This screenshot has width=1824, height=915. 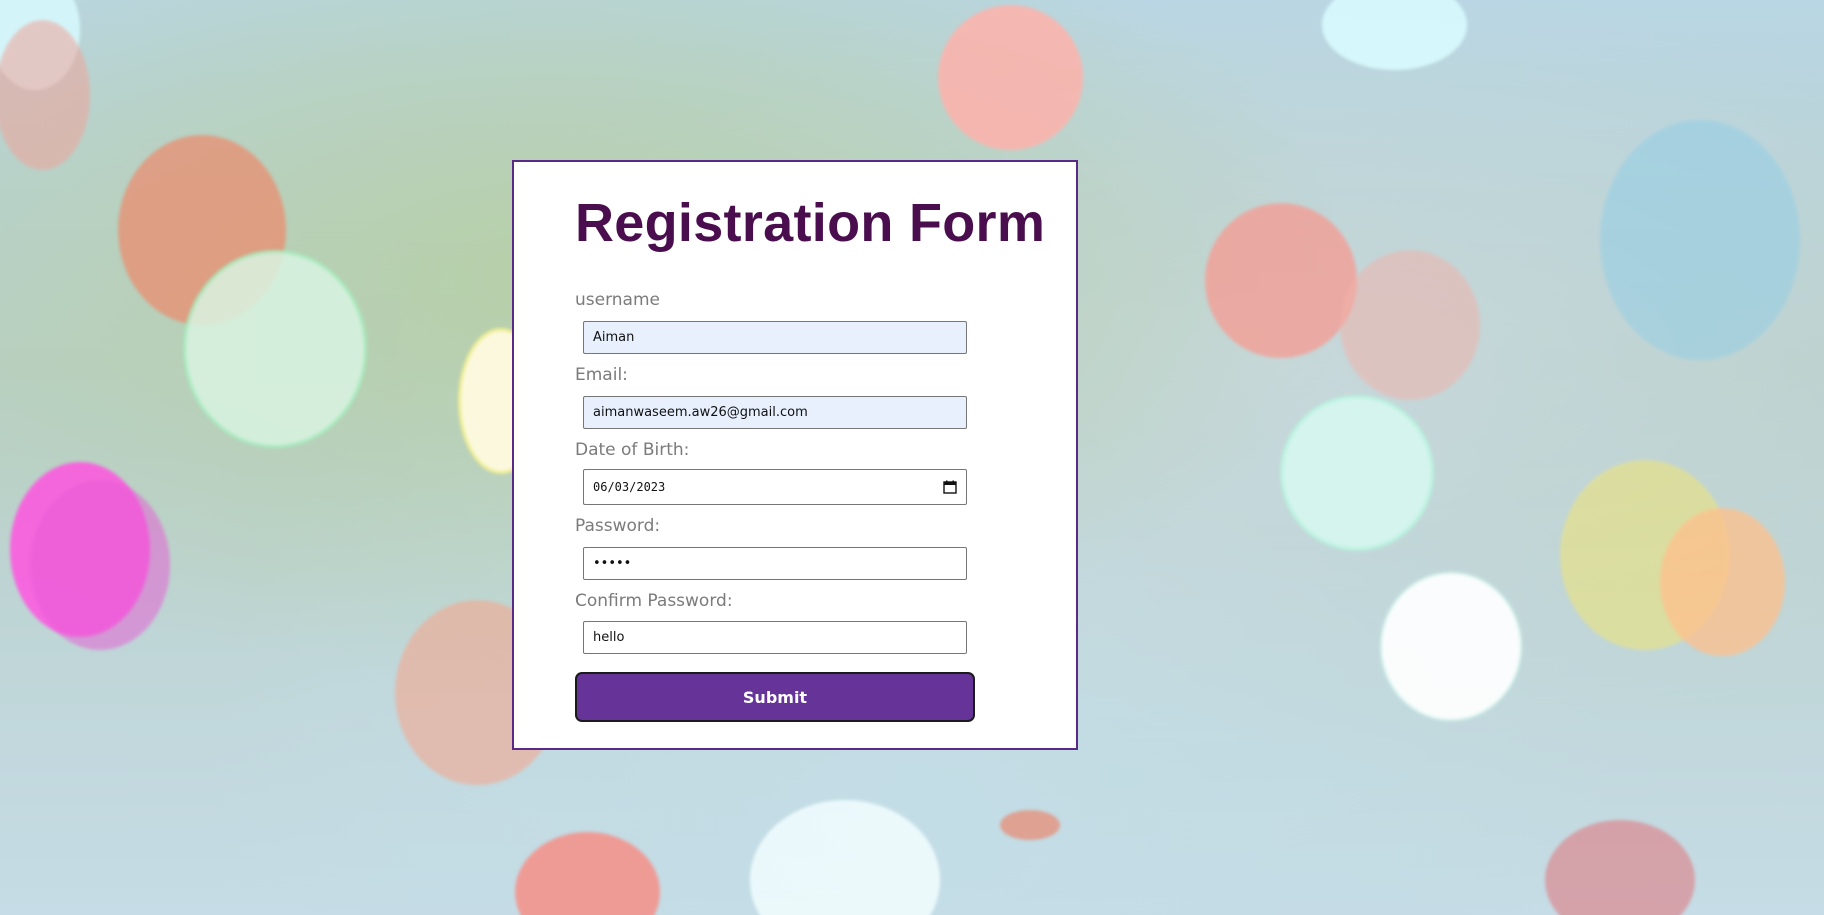 What do you see at coordinates (775, 563) in the screenshot?
I see `password-input: •••••` at bounding box center [775, 563].